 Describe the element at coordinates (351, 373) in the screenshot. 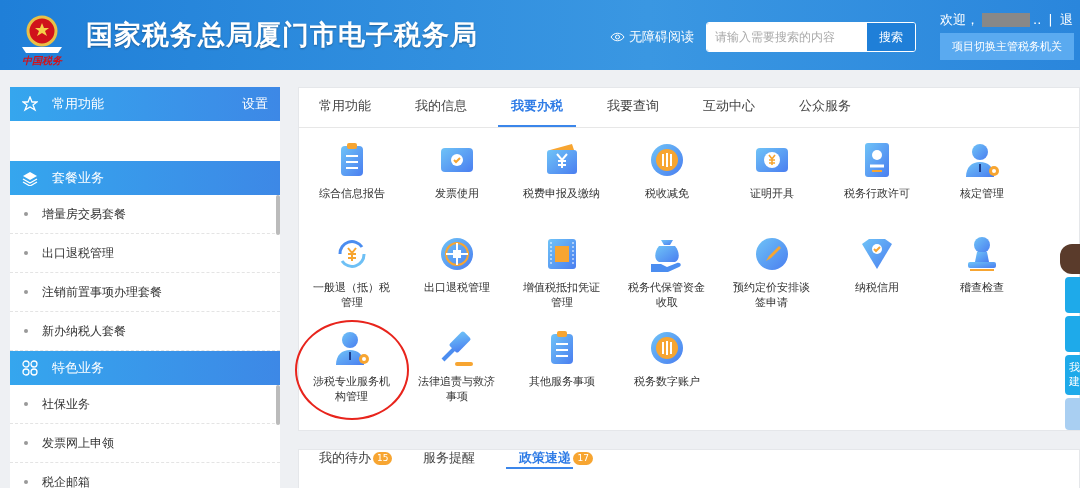

I see `service-item: 涉税专业服务机构管理` at that location.